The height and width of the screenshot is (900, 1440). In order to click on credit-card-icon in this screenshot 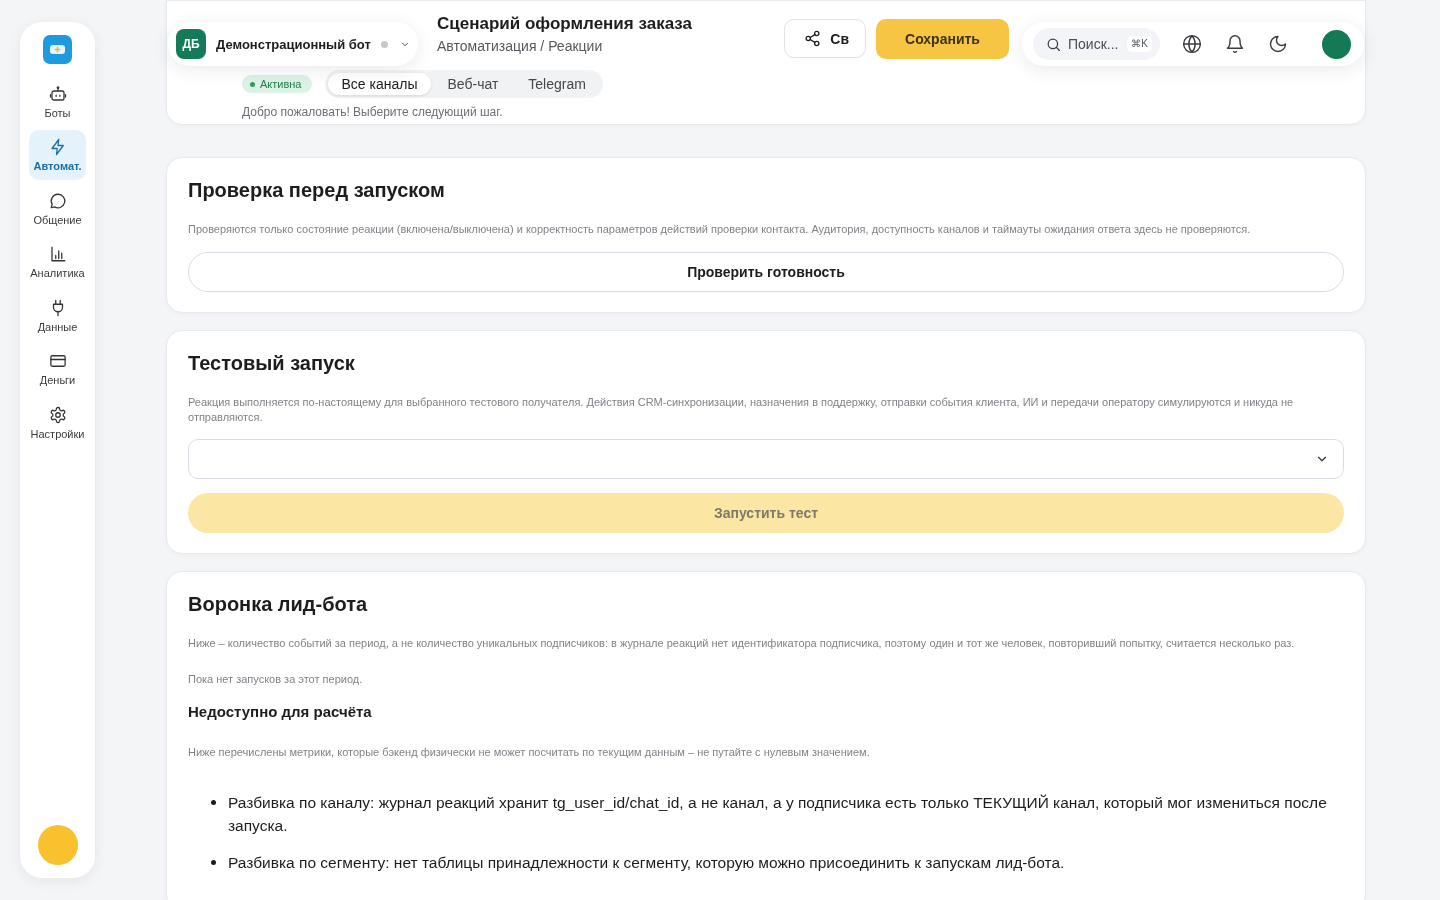, I will do `click(57, 361)`.